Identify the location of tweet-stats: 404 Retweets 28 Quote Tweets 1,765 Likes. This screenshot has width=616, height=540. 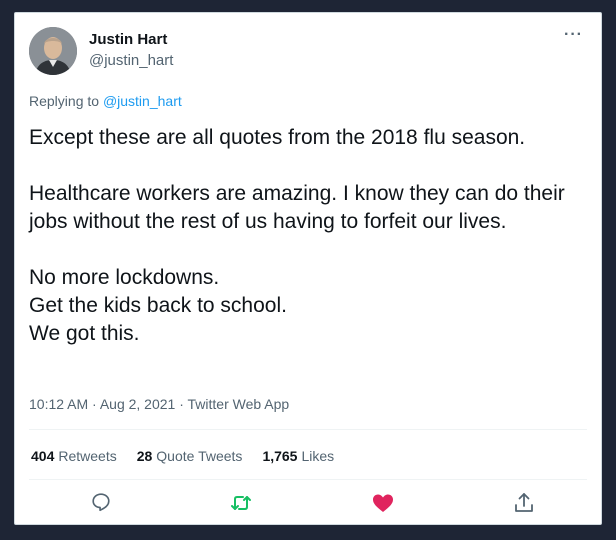
(182, 456).